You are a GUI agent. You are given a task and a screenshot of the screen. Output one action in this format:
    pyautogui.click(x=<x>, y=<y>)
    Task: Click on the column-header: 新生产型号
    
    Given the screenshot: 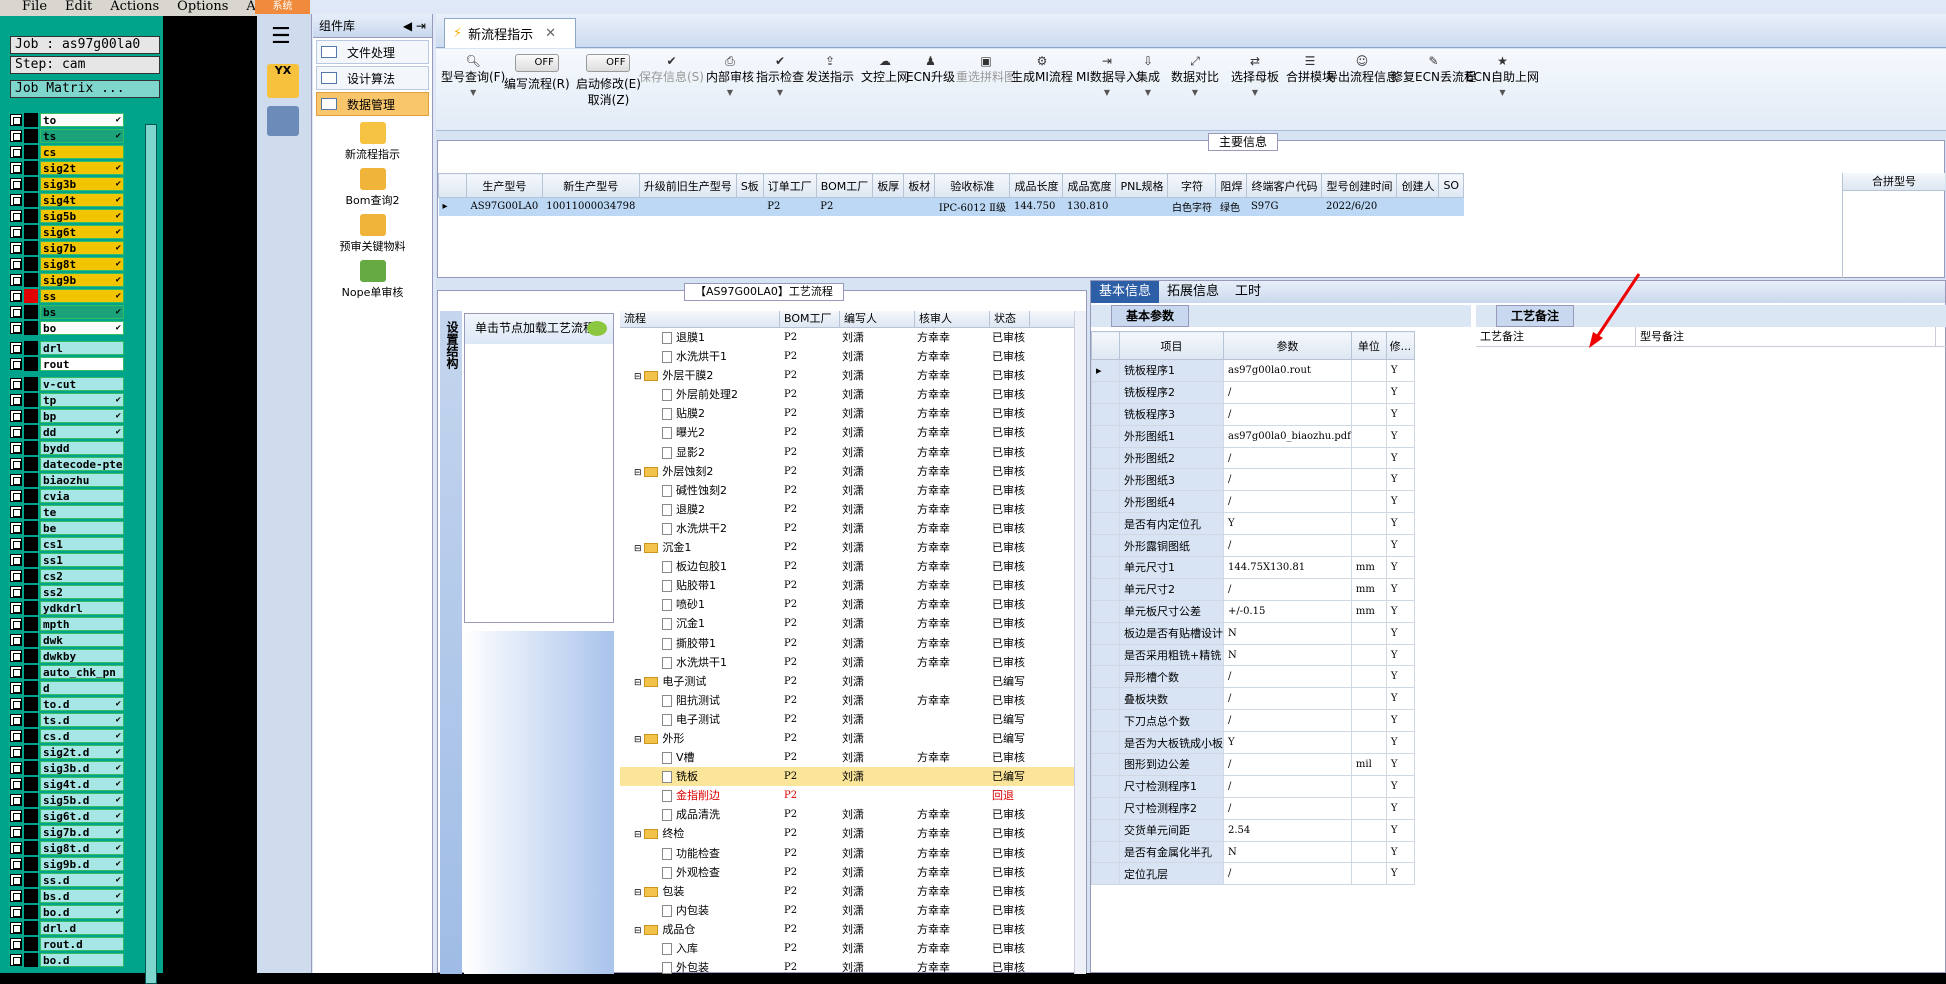 What is the action you would take?
    pyautogui.click(x=590, y=185)
    